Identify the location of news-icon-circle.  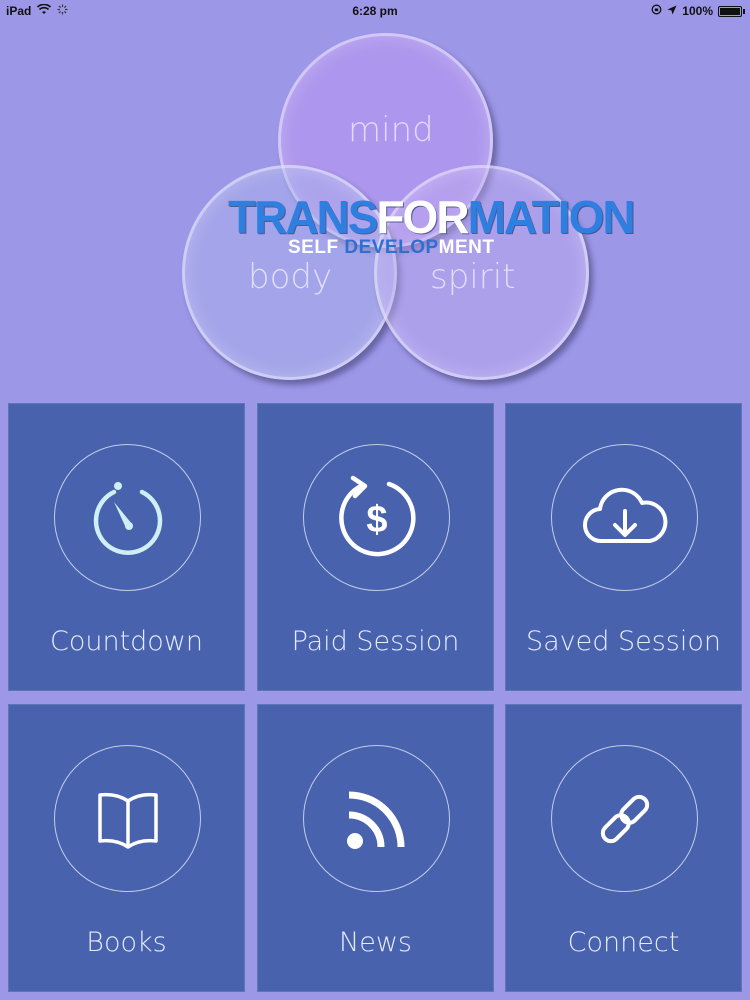
(376, 818).